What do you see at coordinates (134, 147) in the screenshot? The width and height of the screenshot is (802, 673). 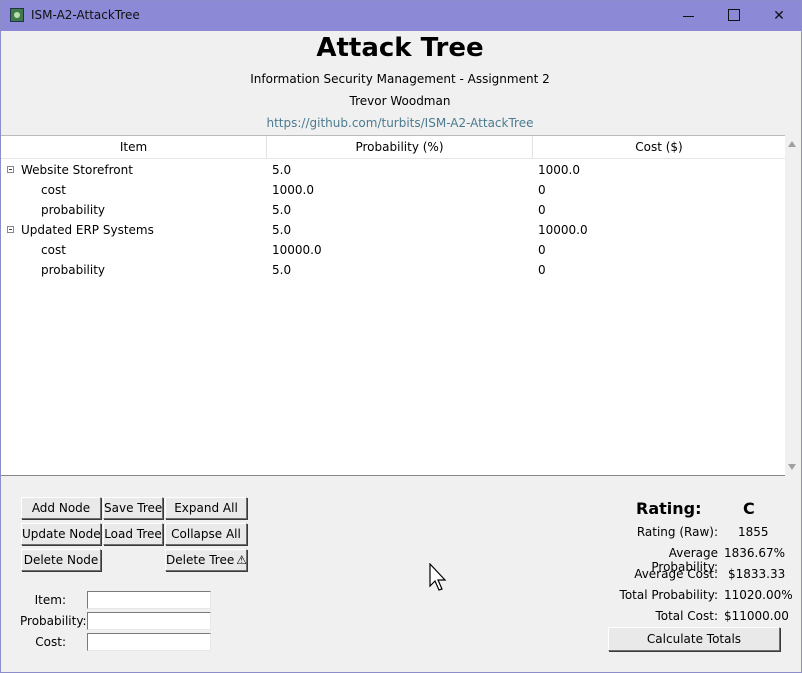 I see `column-header-item: Item` at bounding box center [134, 147].